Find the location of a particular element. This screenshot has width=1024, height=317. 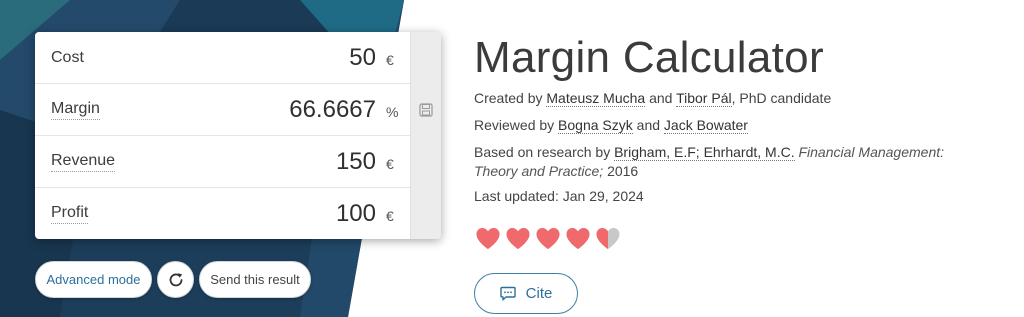

reviewed-prefix: Reviewed by is located at coordinates (514, 125).